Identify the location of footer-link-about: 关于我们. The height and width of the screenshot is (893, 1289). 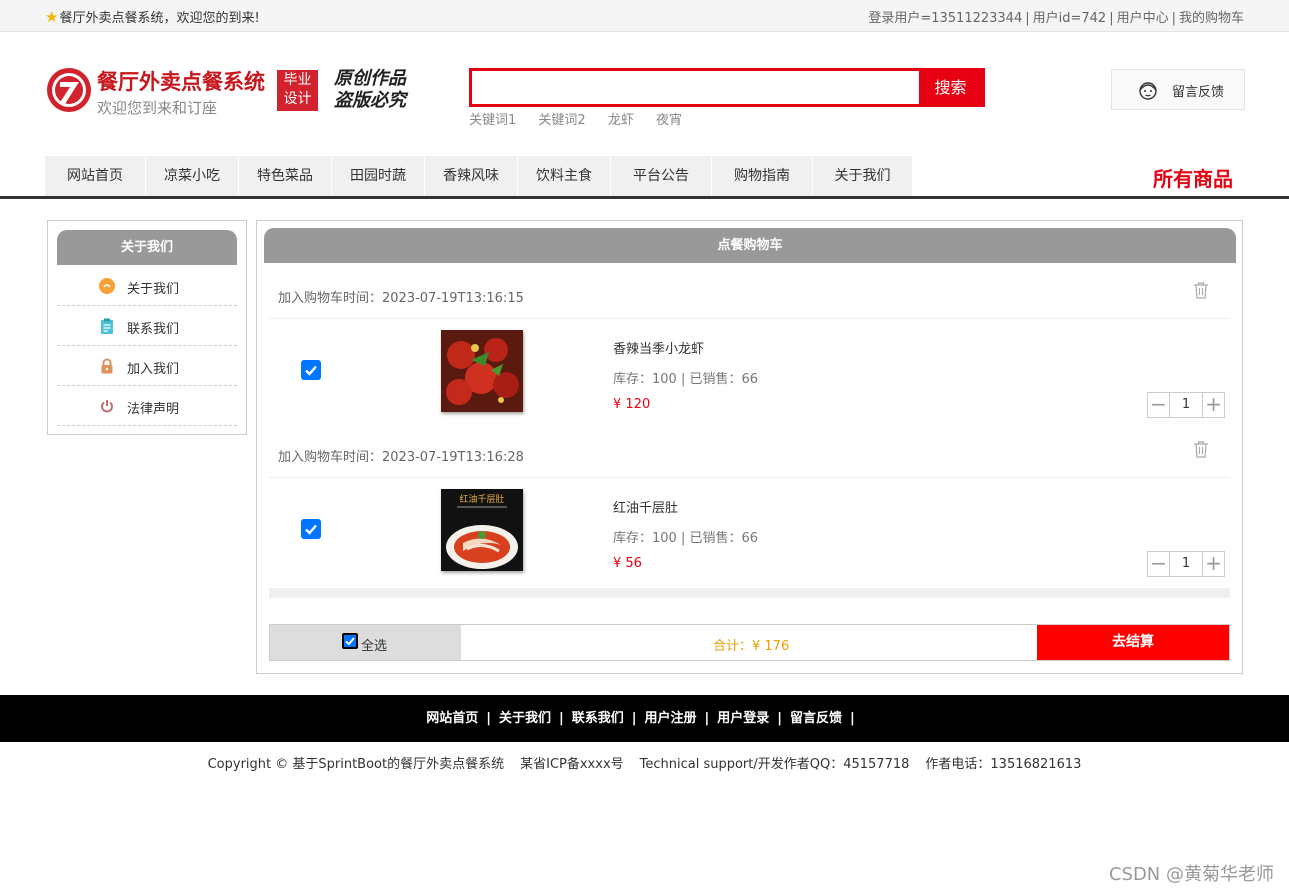
(525, 718).